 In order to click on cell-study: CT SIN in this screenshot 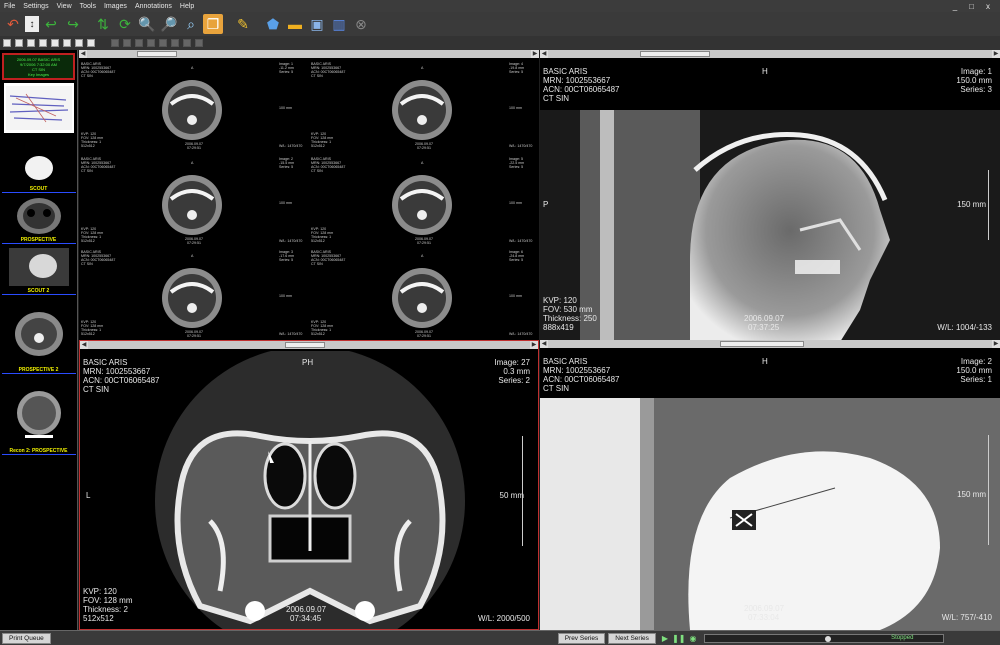, I will do `click(87, 264)`.